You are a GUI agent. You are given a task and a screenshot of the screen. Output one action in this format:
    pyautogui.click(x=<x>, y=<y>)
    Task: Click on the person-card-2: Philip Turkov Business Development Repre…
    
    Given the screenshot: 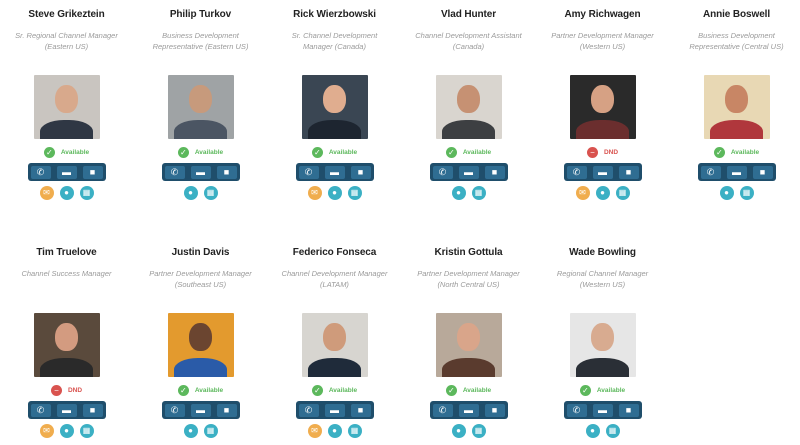 What is the action you would take?
    pyautogui.click(x=200, y=104)
    